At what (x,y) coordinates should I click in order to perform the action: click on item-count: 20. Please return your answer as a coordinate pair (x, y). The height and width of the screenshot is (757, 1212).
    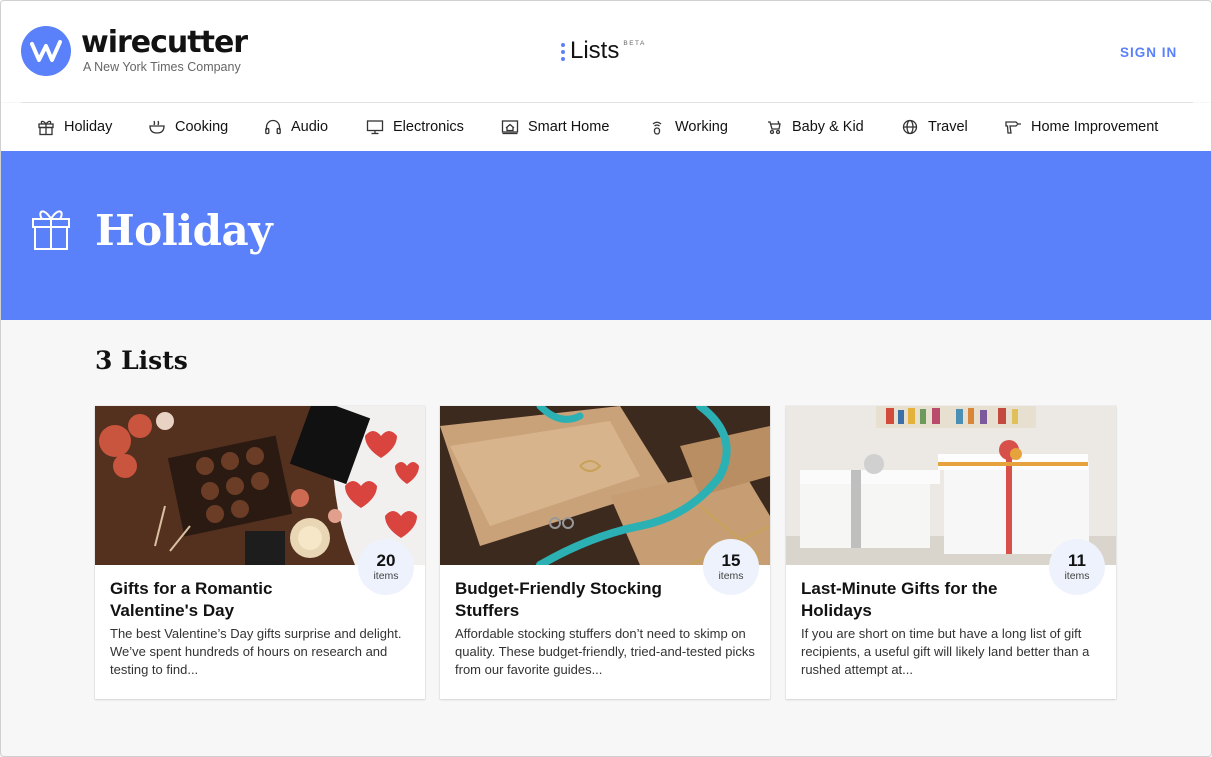
    Looking at the image, I should click on (386, 560).